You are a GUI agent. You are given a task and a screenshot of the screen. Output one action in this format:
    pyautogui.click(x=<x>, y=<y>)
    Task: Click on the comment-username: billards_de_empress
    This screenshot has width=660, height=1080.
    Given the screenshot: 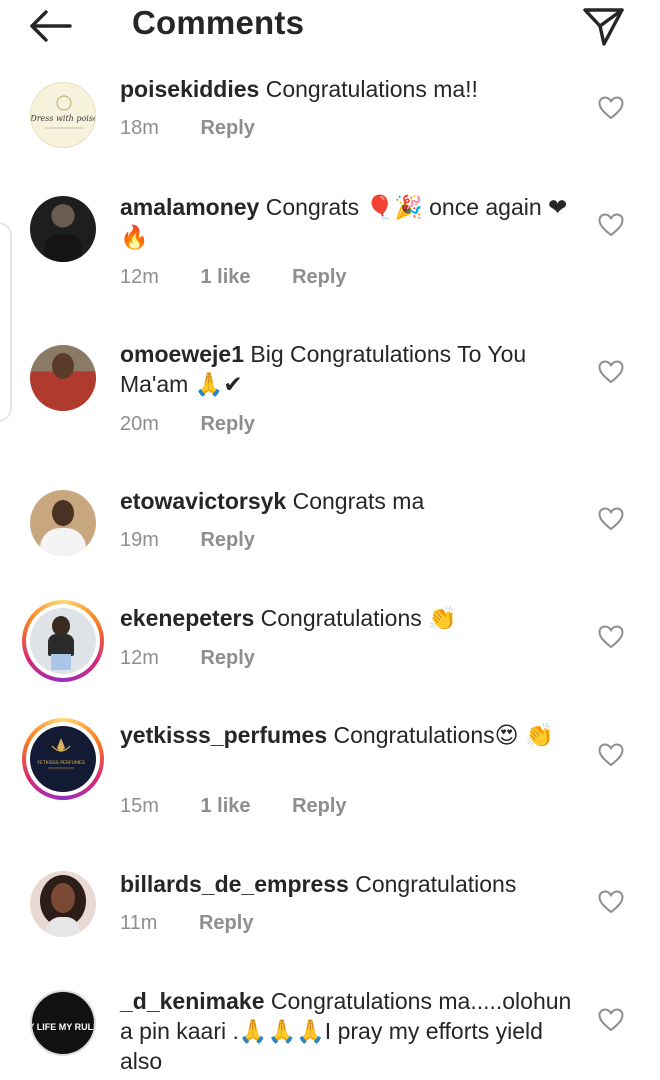 What is the action you would take?
    pyautogui.click(x=234, y=884)
    